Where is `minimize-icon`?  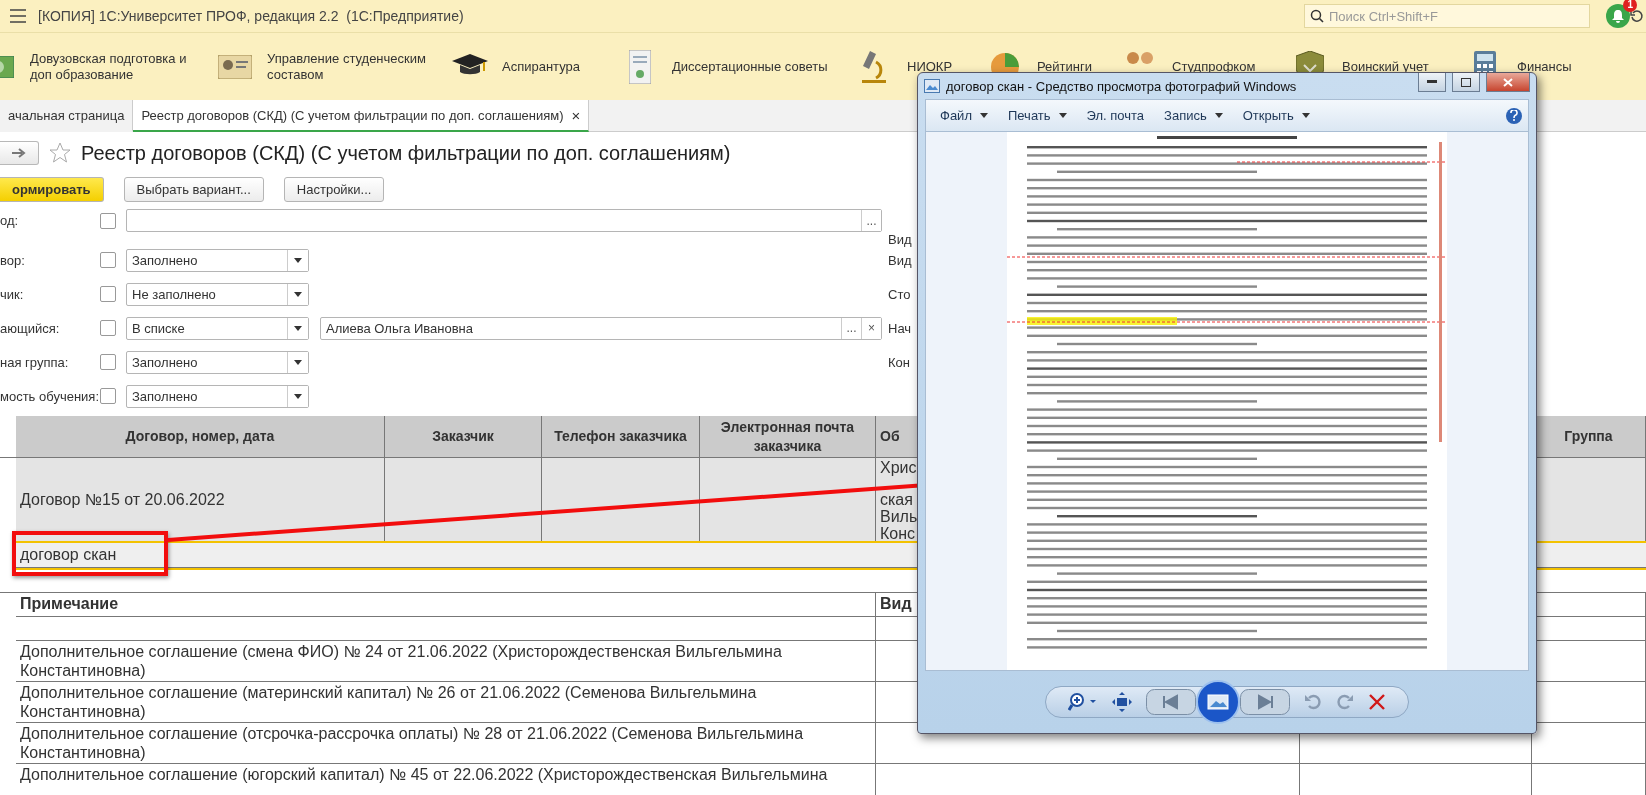
minimize-icon is located at coordinates (1432, 82).